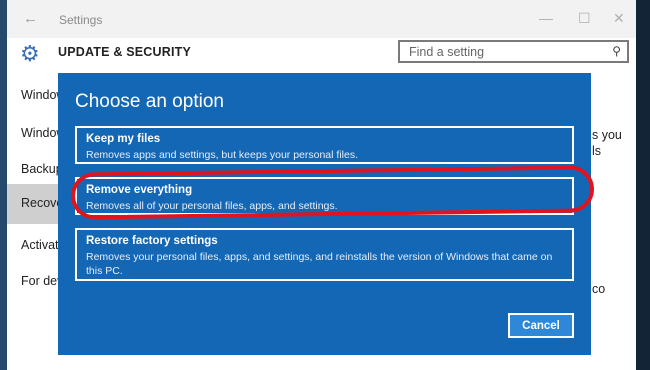 This screenshot has width=650, height=370. What do you see at coordinates (152, 241) in the screenshot?
I see `option-title: Restore factory settings` at bounding box center [152, 241].